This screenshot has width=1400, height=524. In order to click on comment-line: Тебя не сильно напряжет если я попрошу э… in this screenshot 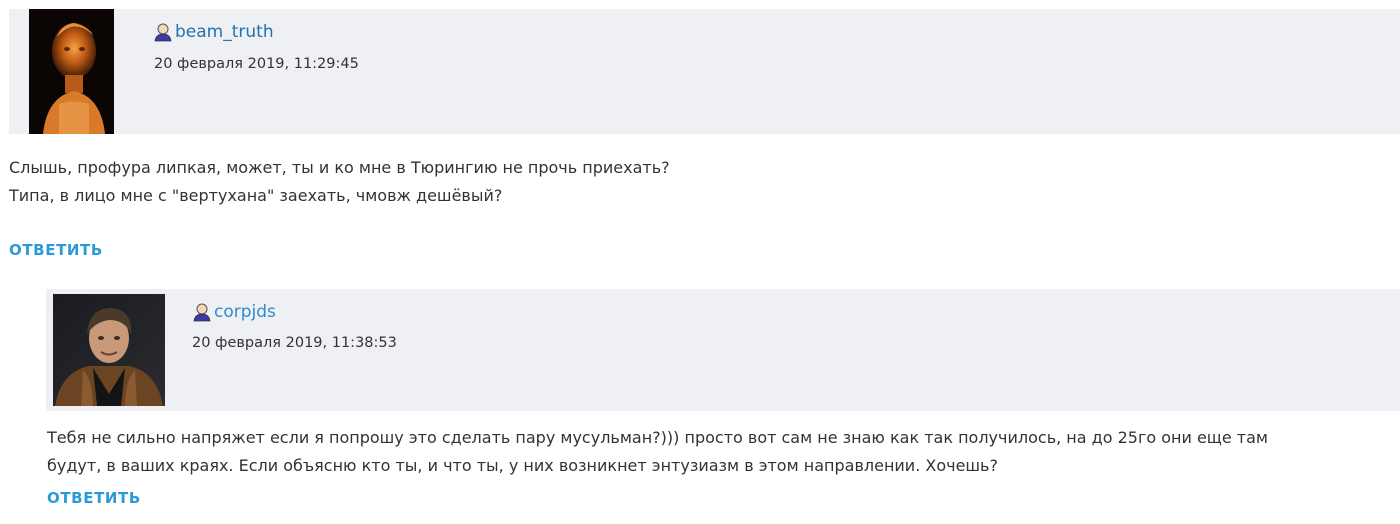, I will do `click(657, 437)`.